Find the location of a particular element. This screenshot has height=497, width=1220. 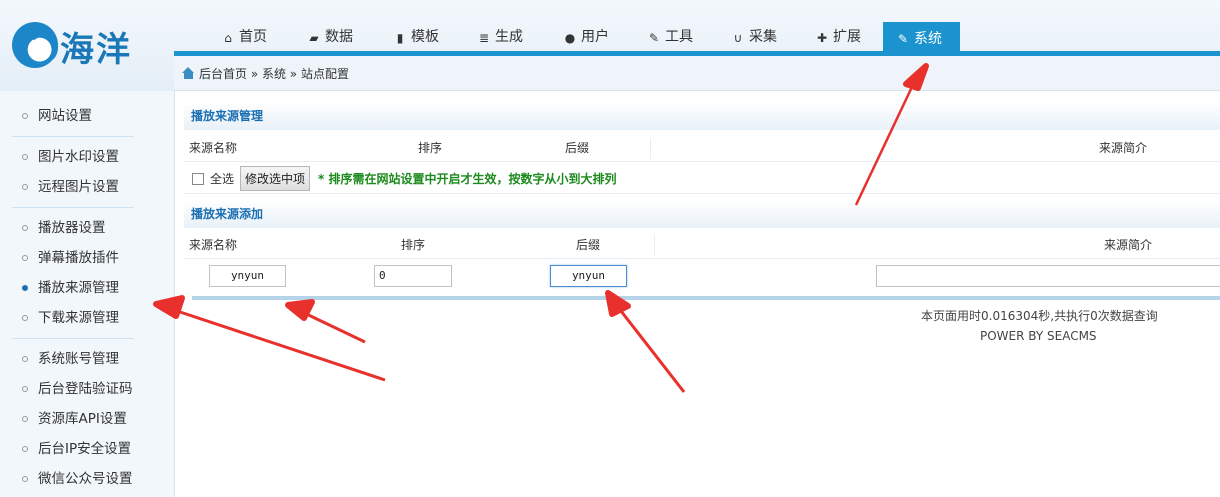

home-icon is located at coordinates (188, 73).